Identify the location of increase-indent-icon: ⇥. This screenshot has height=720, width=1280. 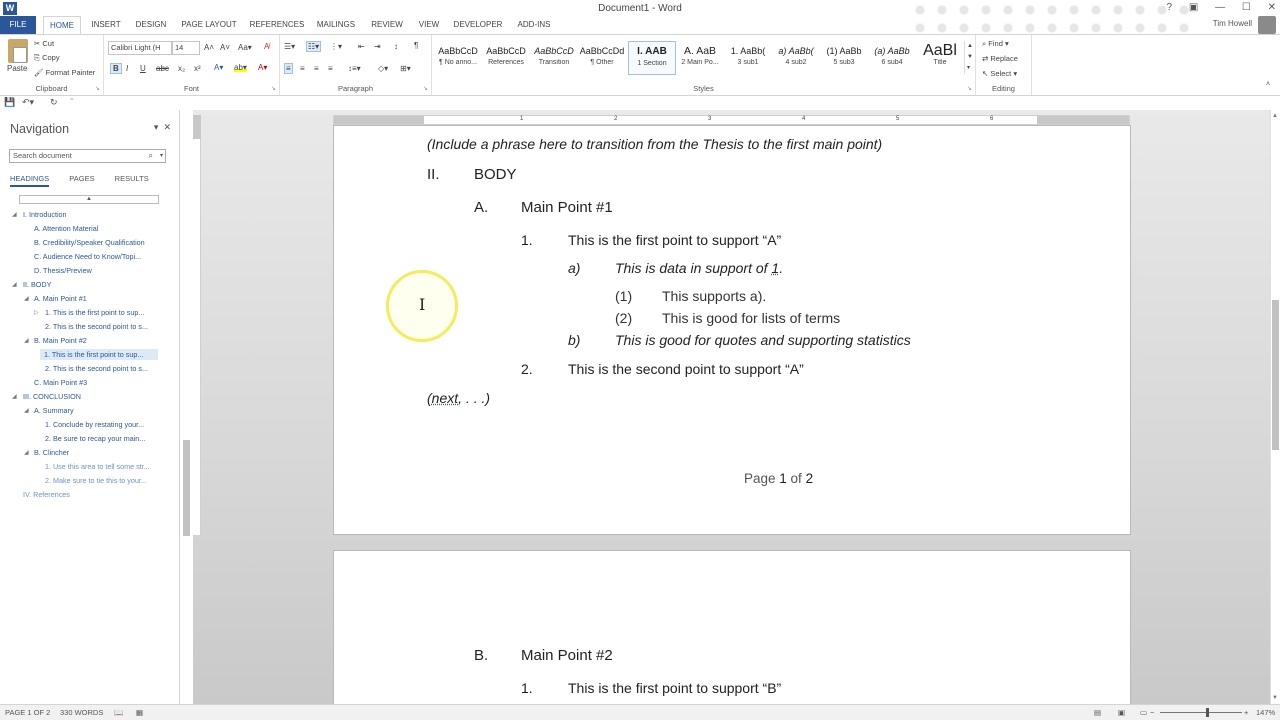
(377, 46).